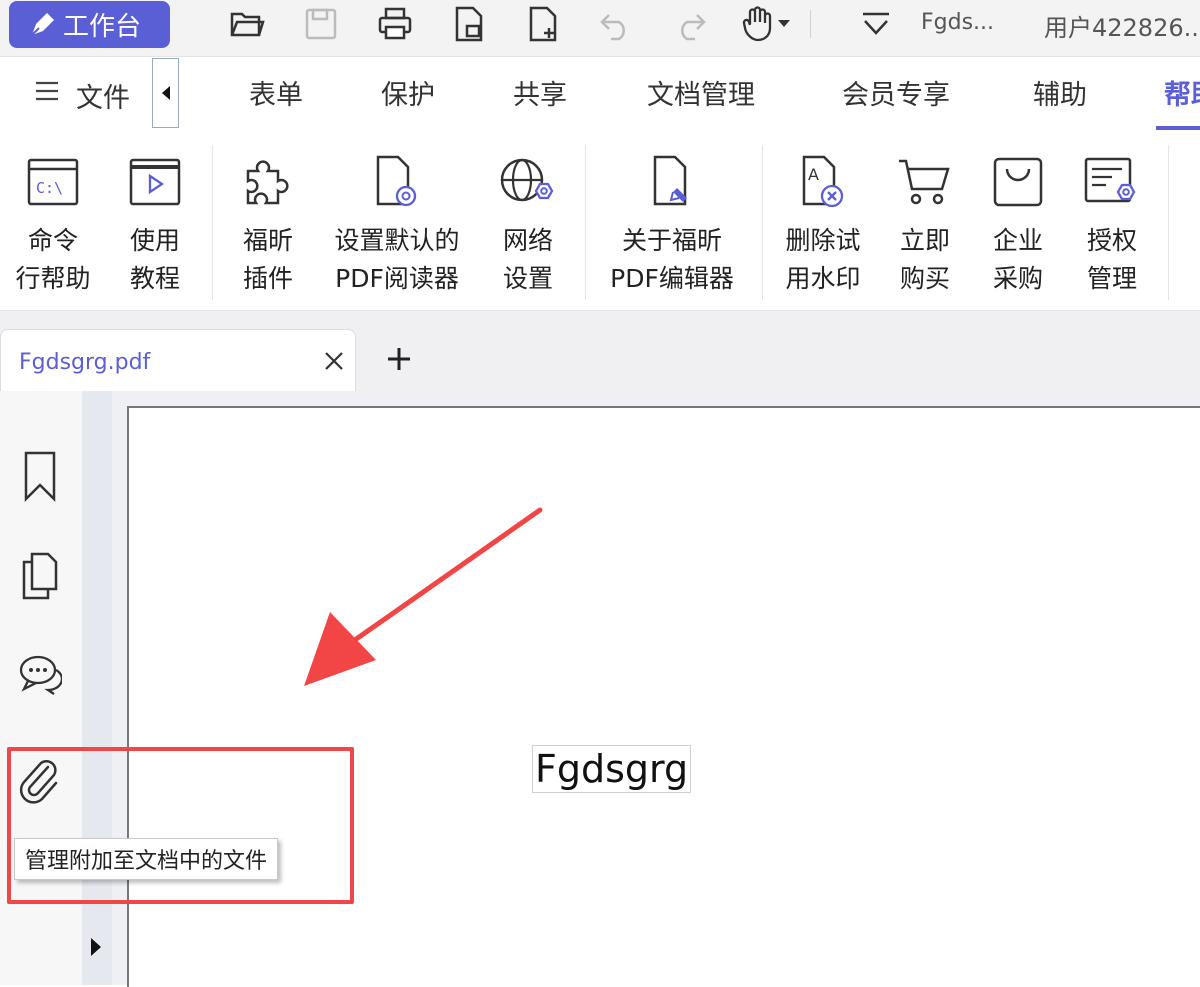 The width and height of the screenshot is (1200, 987). Describe the element at coordinates (155, 225) in the screenshot. I see `tutorial-button: 使用 教程` at that location.